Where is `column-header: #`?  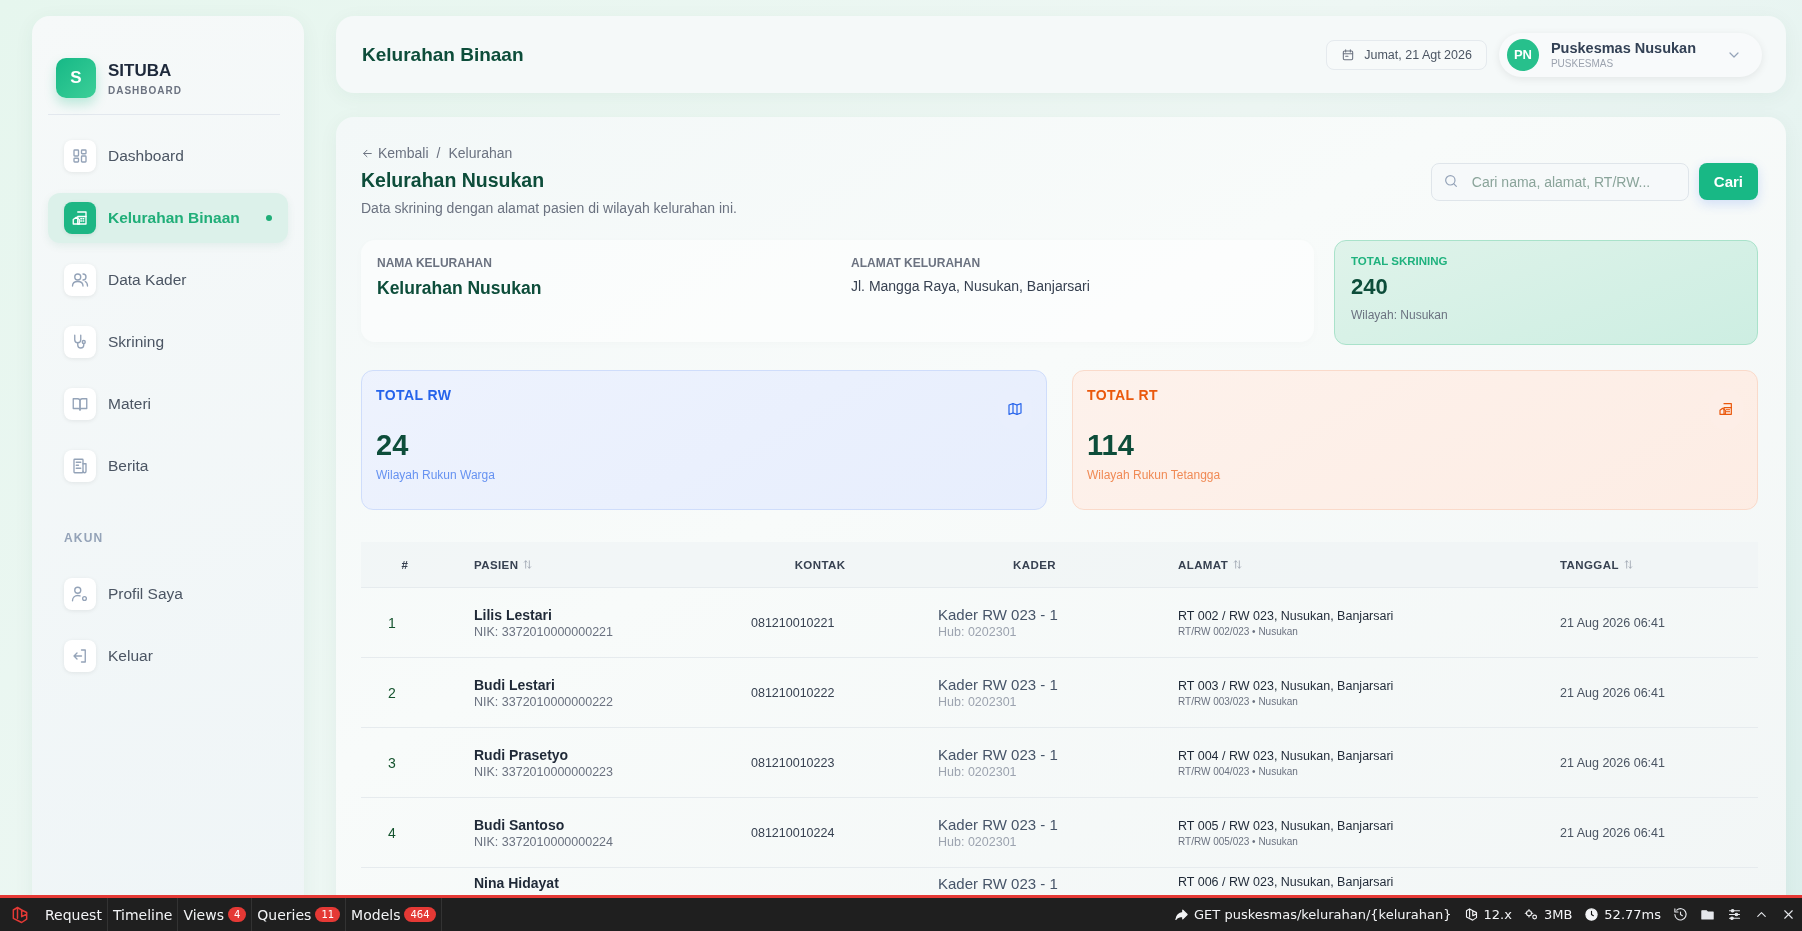
column-header: # is located at coordinates (405, 564).